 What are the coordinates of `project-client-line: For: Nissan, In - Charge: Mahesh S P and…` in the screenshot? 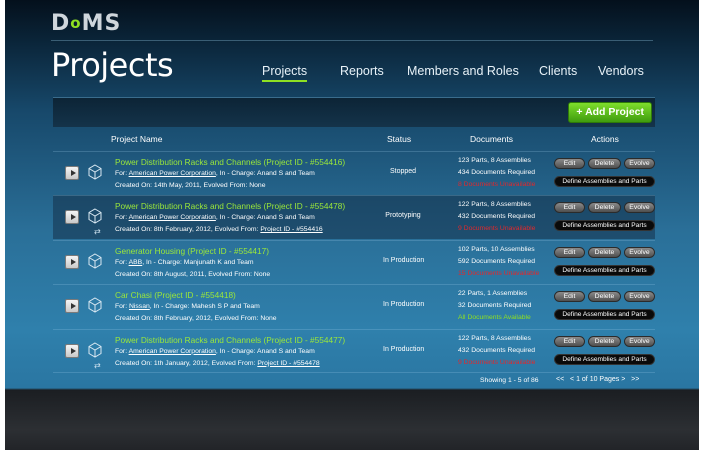 It's located at (187, 307).